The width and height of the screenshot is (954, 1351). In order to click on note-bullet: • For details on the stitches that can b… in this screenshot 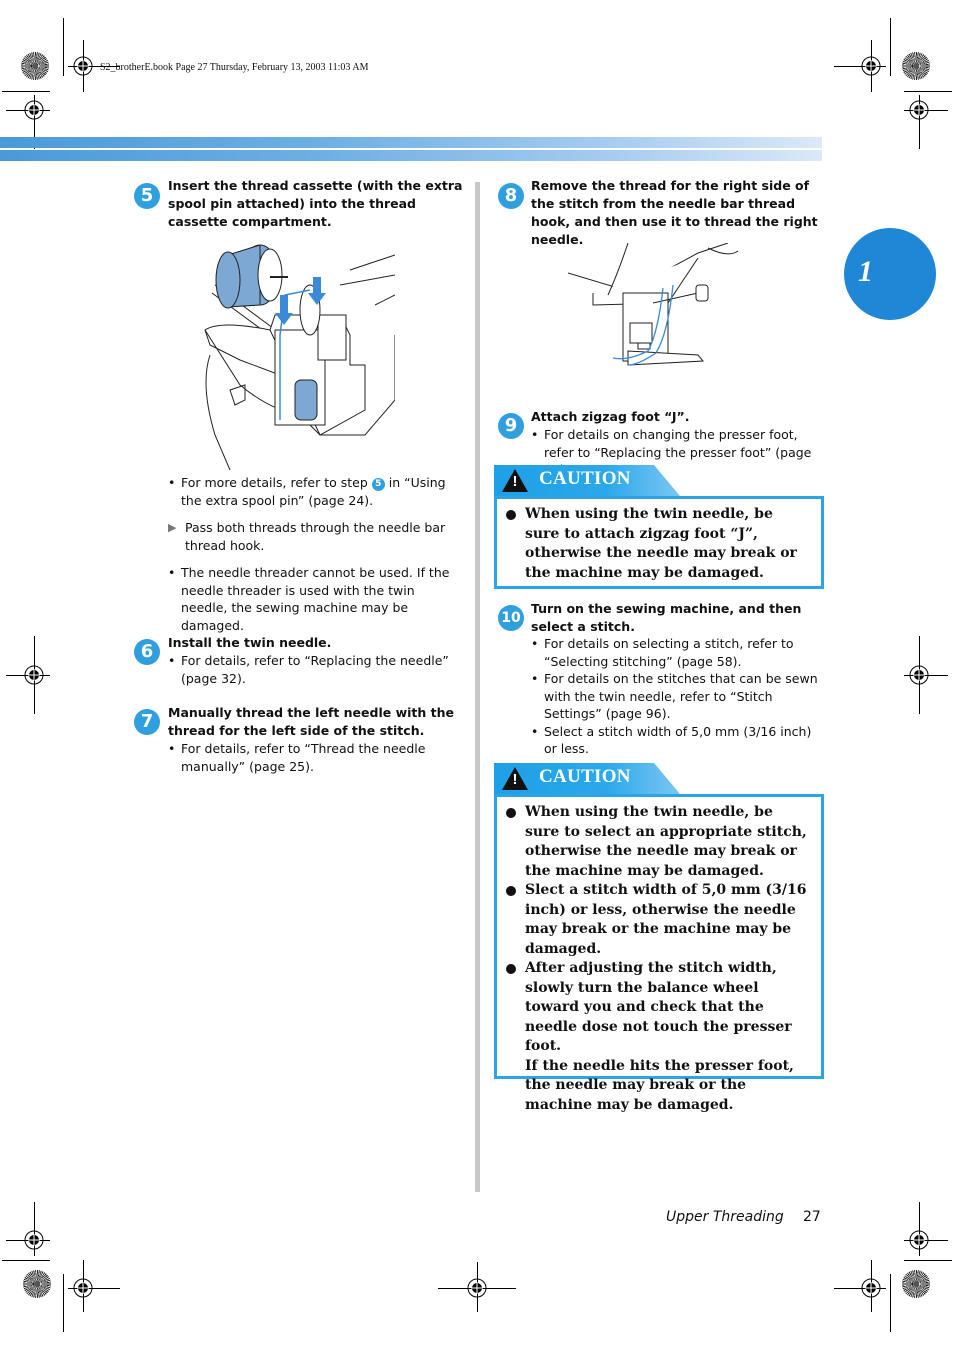, I will do `click(674, 696)`.